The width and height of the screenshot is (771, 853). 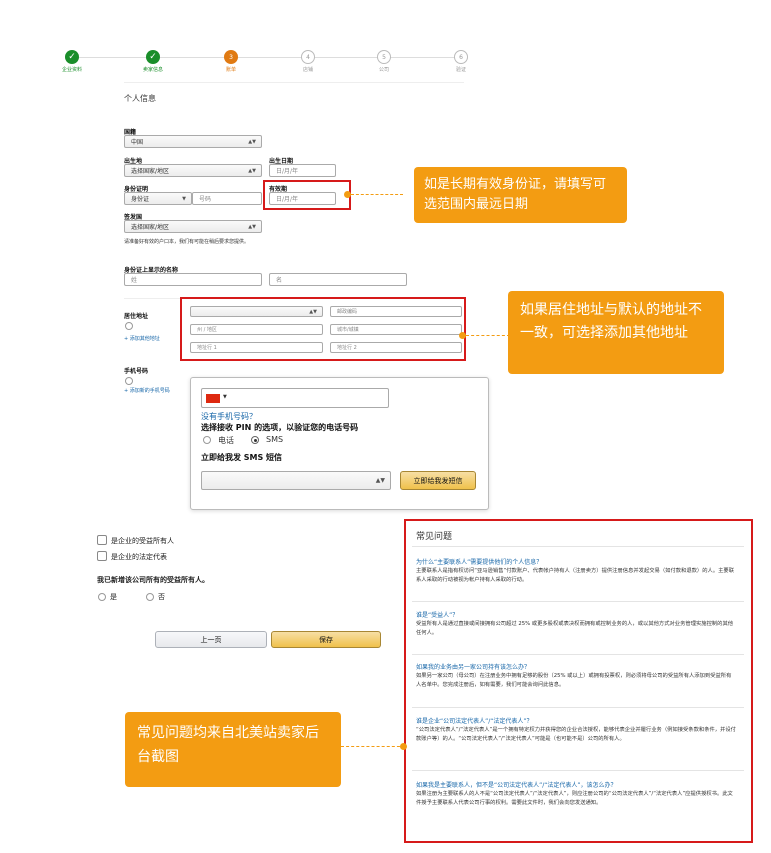 I want to click on phone-label: 手机号码, so click(x=136, y=371).